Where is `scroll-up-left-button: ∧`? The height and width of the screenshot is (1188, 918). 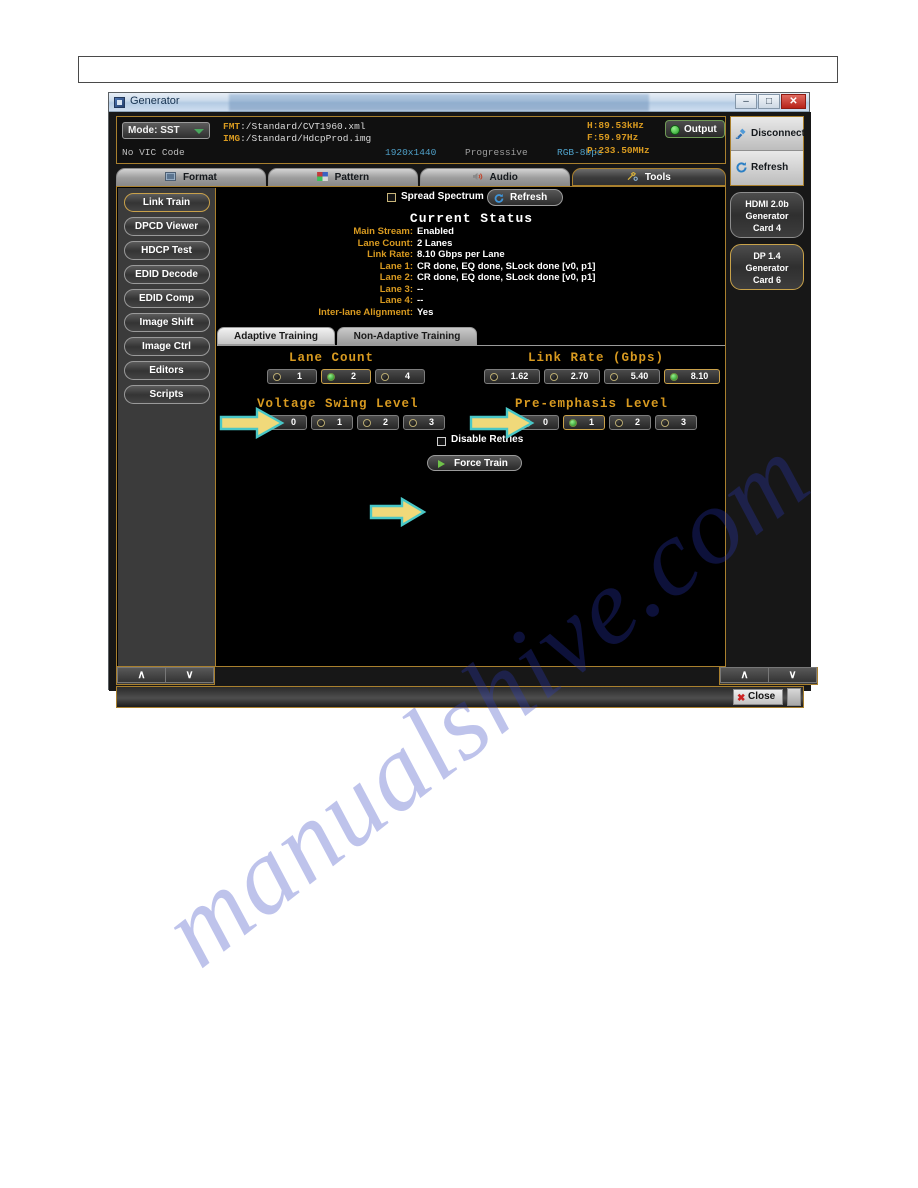
scroll-up-left-button: ∧ is located at coordinates (141, 675).